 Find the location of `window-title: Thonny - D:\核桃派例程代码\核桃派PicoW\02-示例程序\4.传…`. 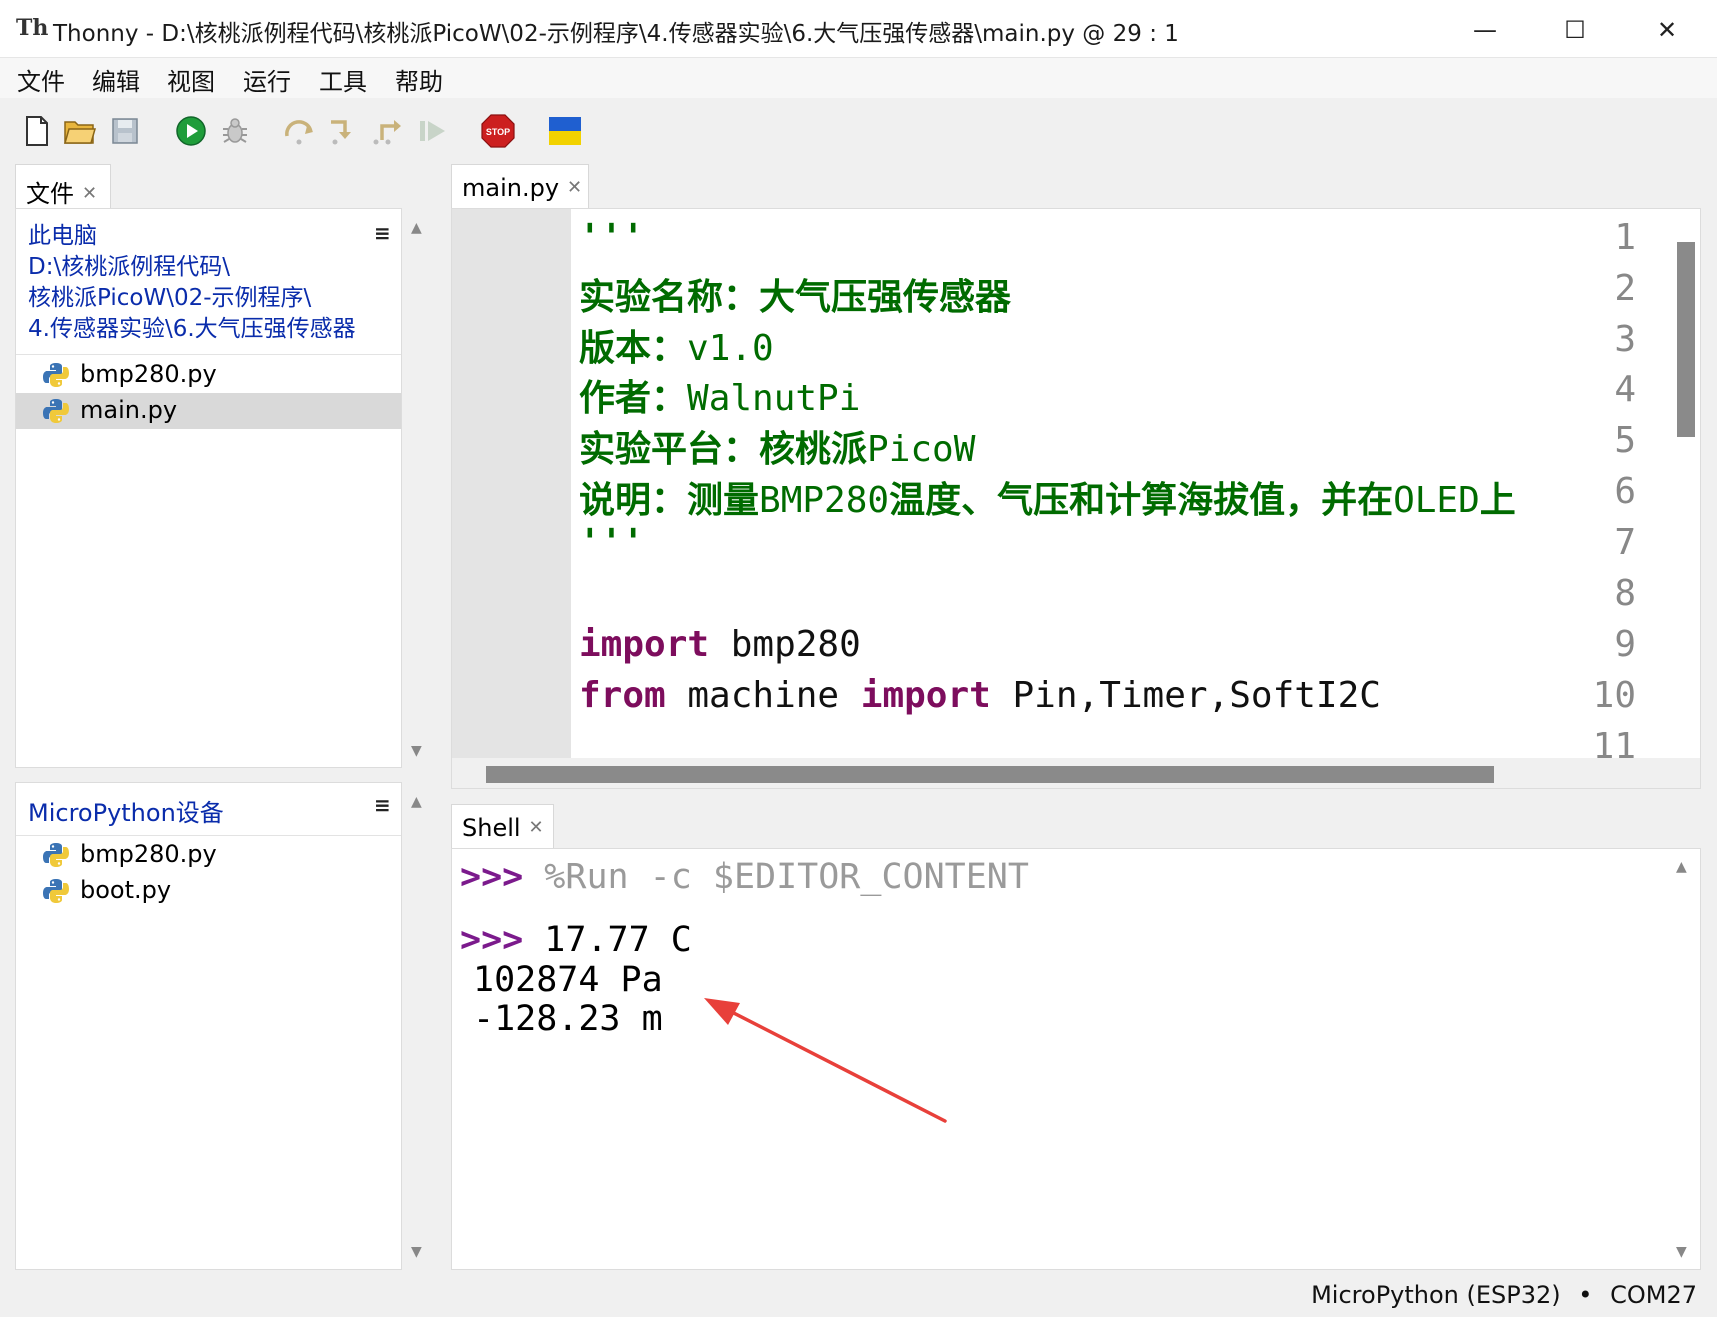

window-title: Thonny - D:\核桃派例程代码\核桃派PicoW\02-示例程序\4.传… is located at coordinates (616, 34).